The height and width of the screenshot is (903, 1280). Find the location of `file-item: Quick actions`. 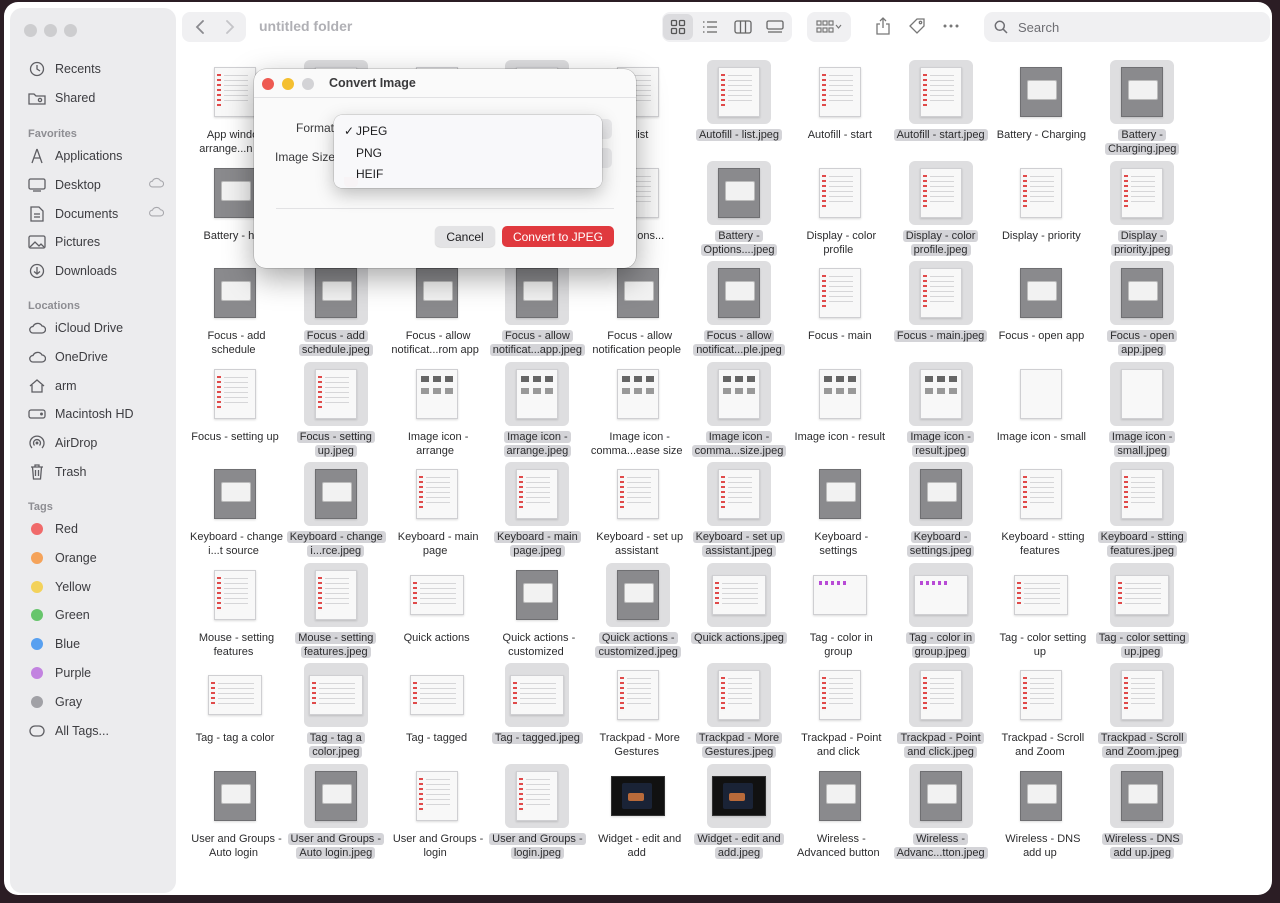

file-item: Quick actions is located at coordinates (437, 609).